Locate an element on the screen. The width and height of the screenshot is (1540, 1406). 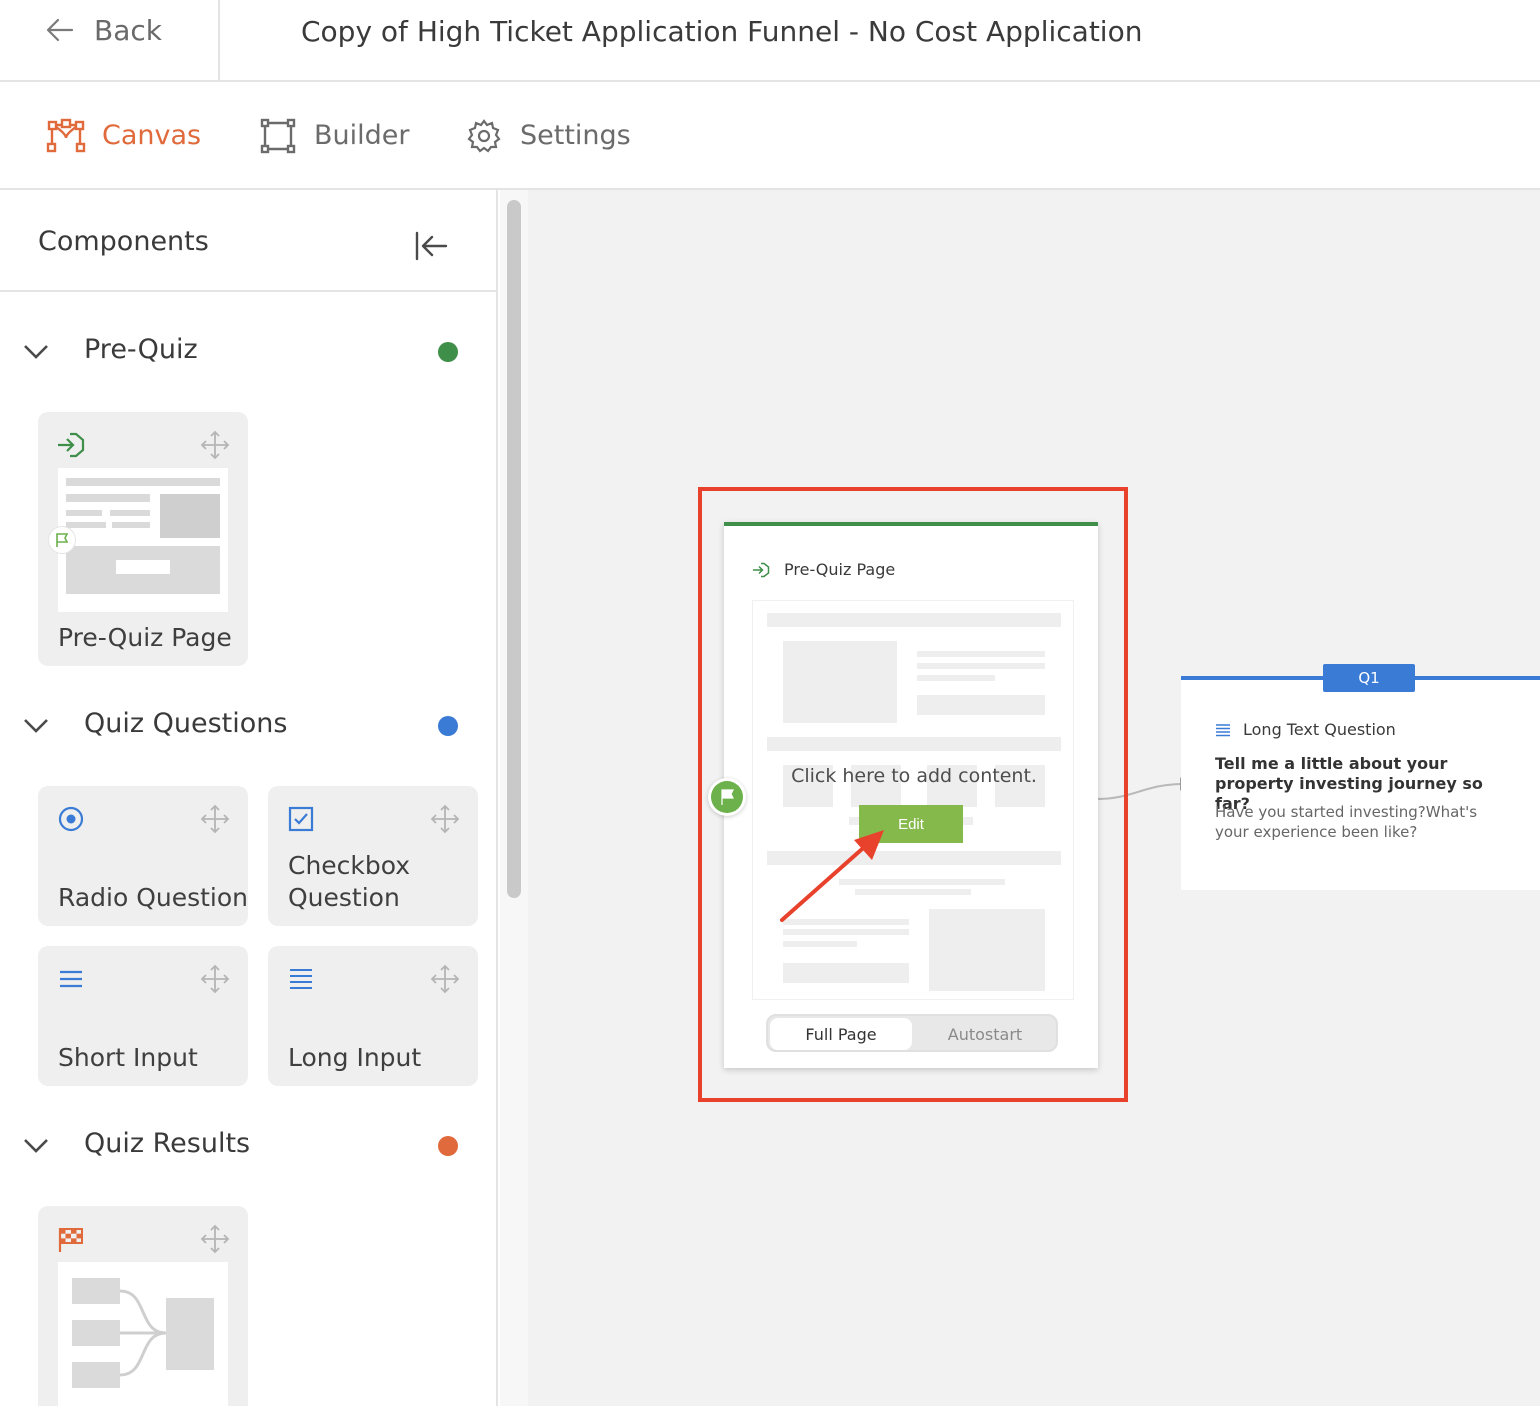
sidebar-scrollbar is located at coordinates (514, 798).